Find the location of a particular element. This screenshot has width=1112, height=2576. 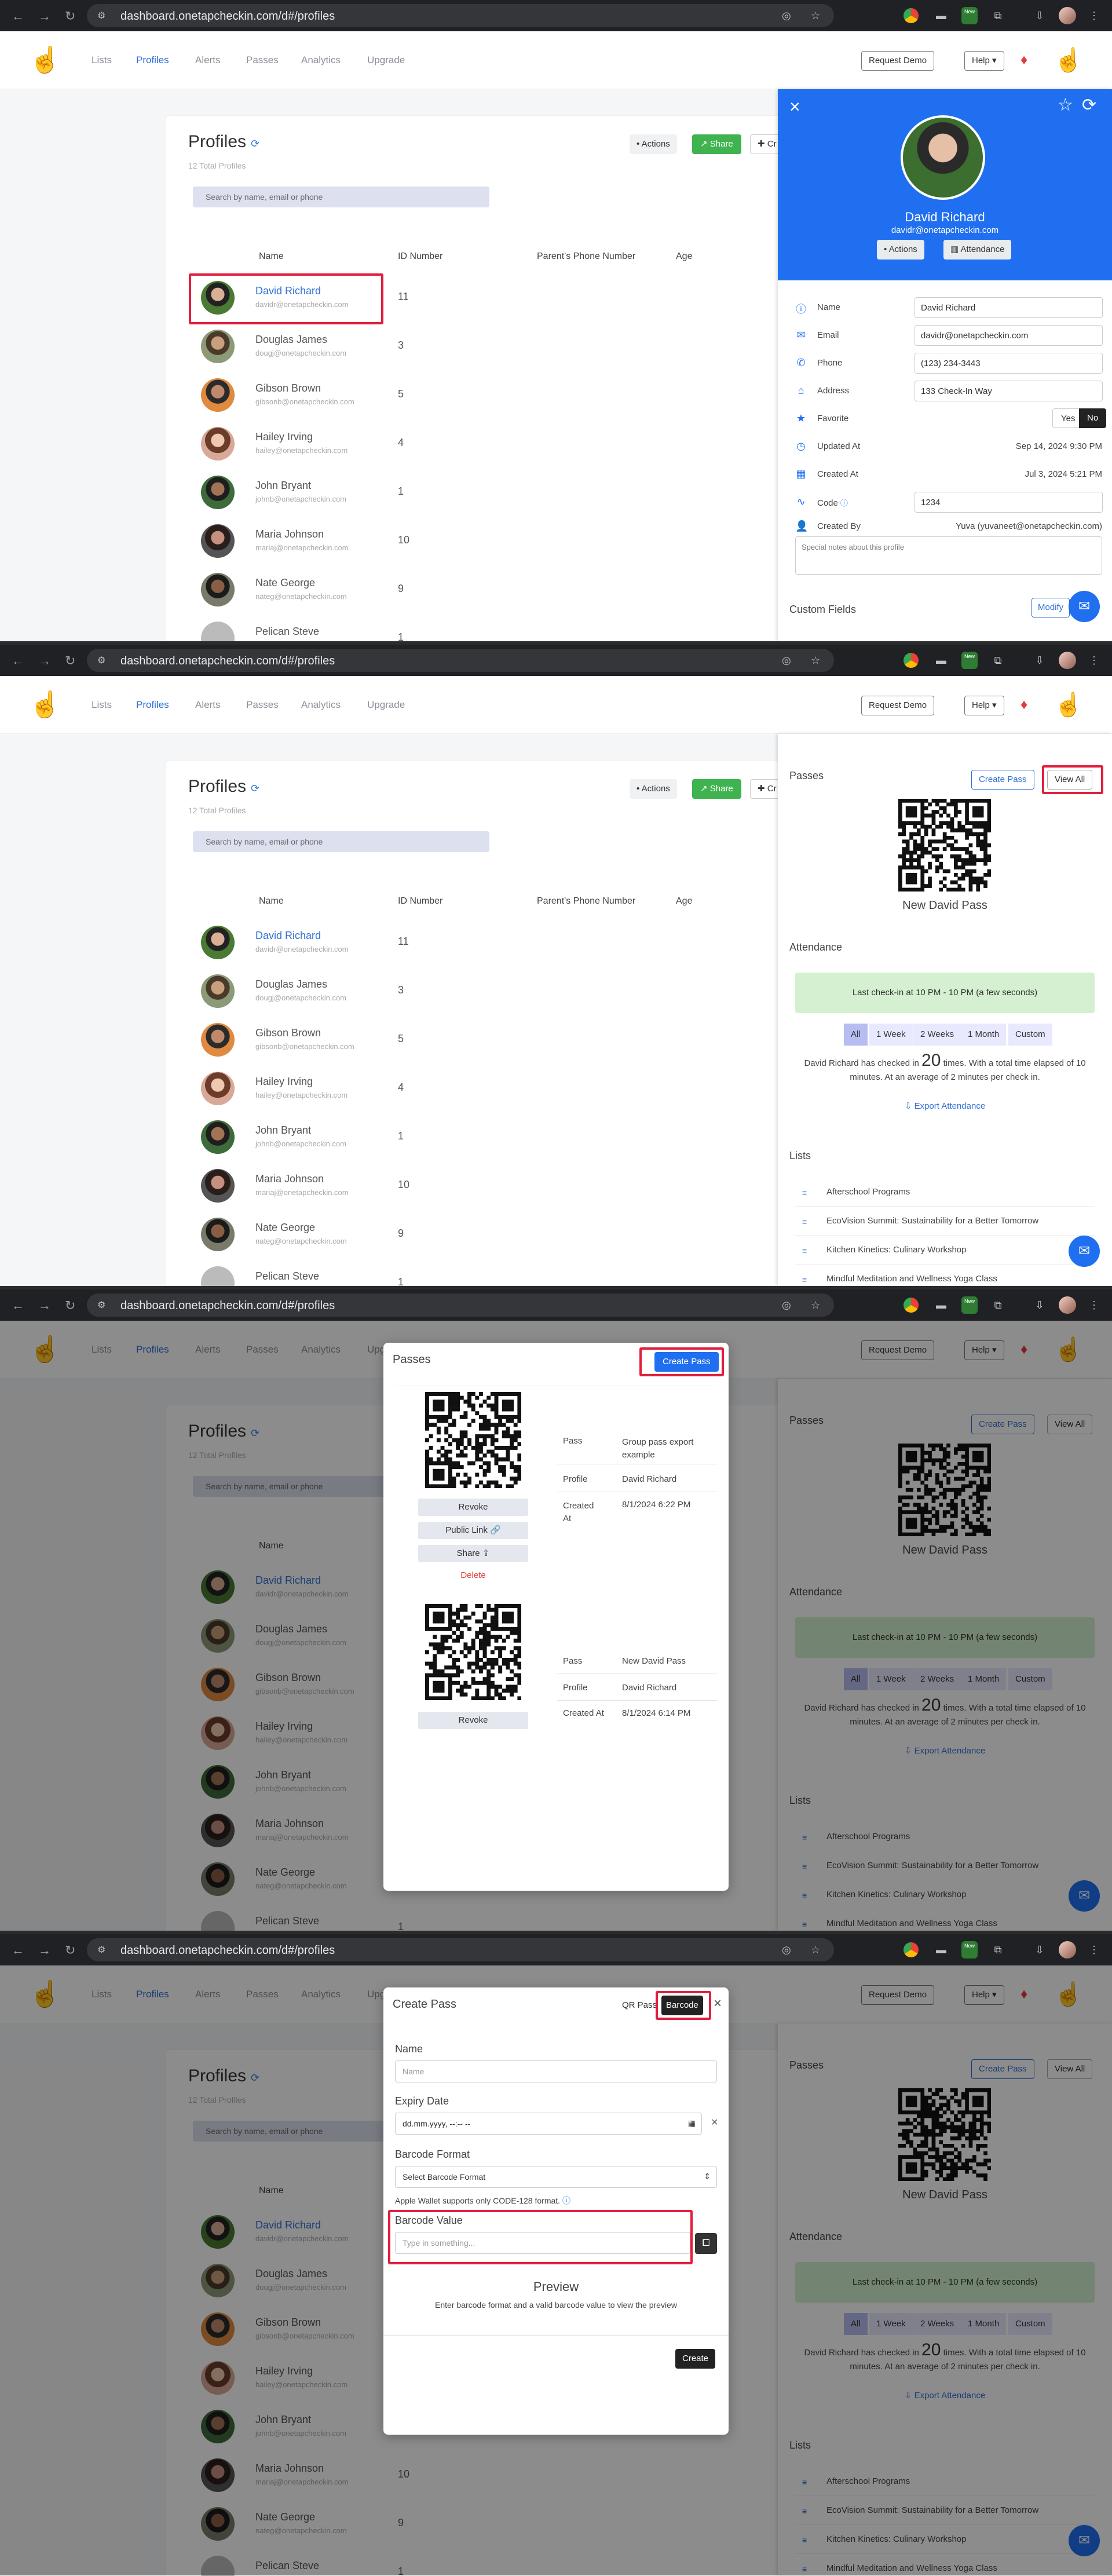

create-button: Create is located at coordinates (695, 2359).